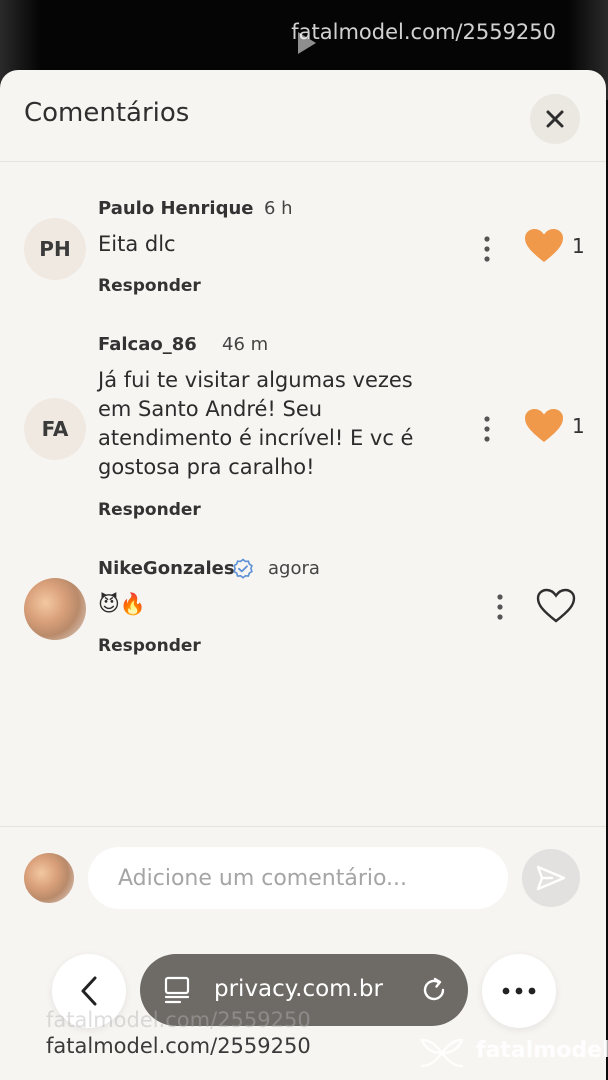 The image size is (608, 1080). I want to click on verified-icon, so click(243, 568).